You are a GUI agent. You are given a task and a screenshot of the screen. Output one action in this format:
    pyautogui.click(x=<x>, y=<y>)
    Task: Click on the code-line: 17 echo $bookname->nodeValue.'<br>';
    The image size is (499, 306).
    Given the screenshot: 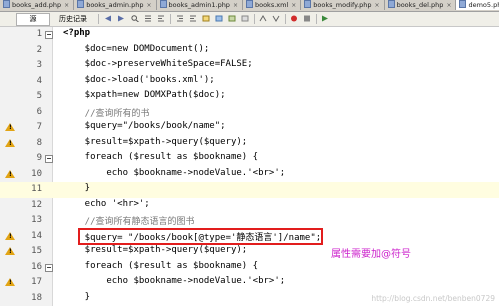 What is the action you would take?
    pyautogui.click(x=249, y=283)
    